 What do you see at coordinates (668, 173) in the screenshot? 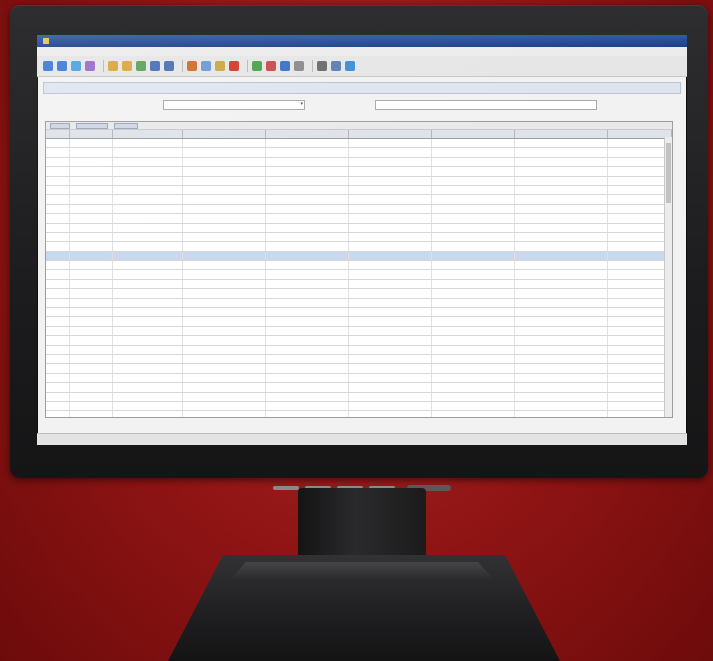
I see `scrollbar-thumb` at bounding box center [668, 173].